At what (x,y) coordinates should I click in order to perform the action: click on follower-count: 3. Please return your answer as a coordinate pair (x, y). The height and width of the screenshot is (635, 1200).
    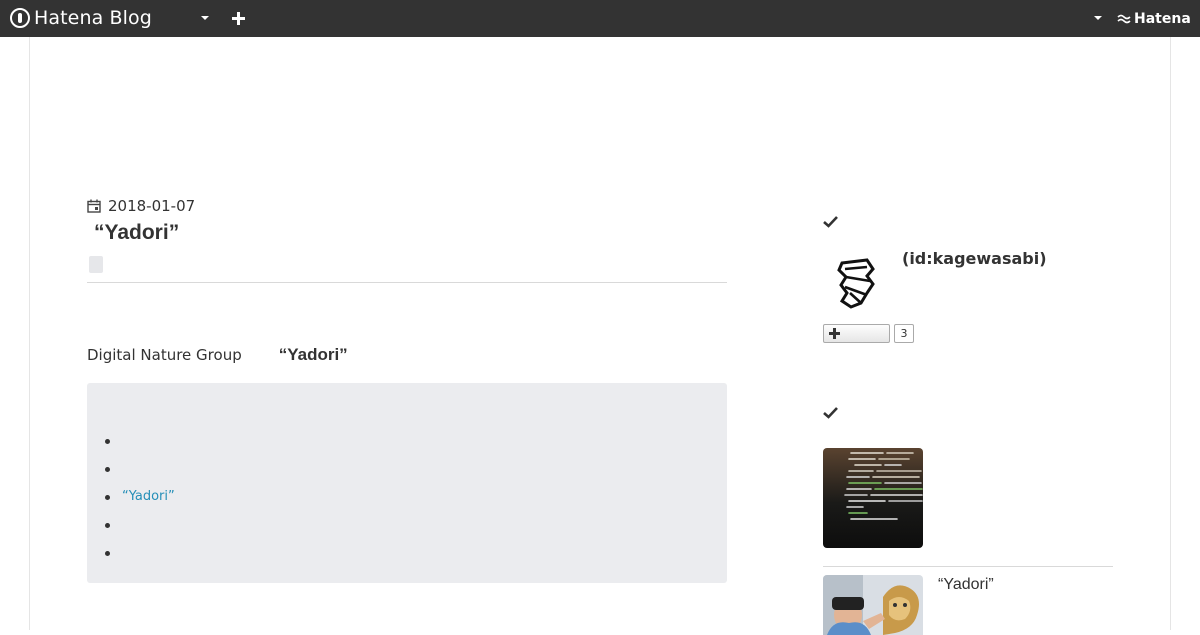
    Looking at the image, I should click on (904, 333).